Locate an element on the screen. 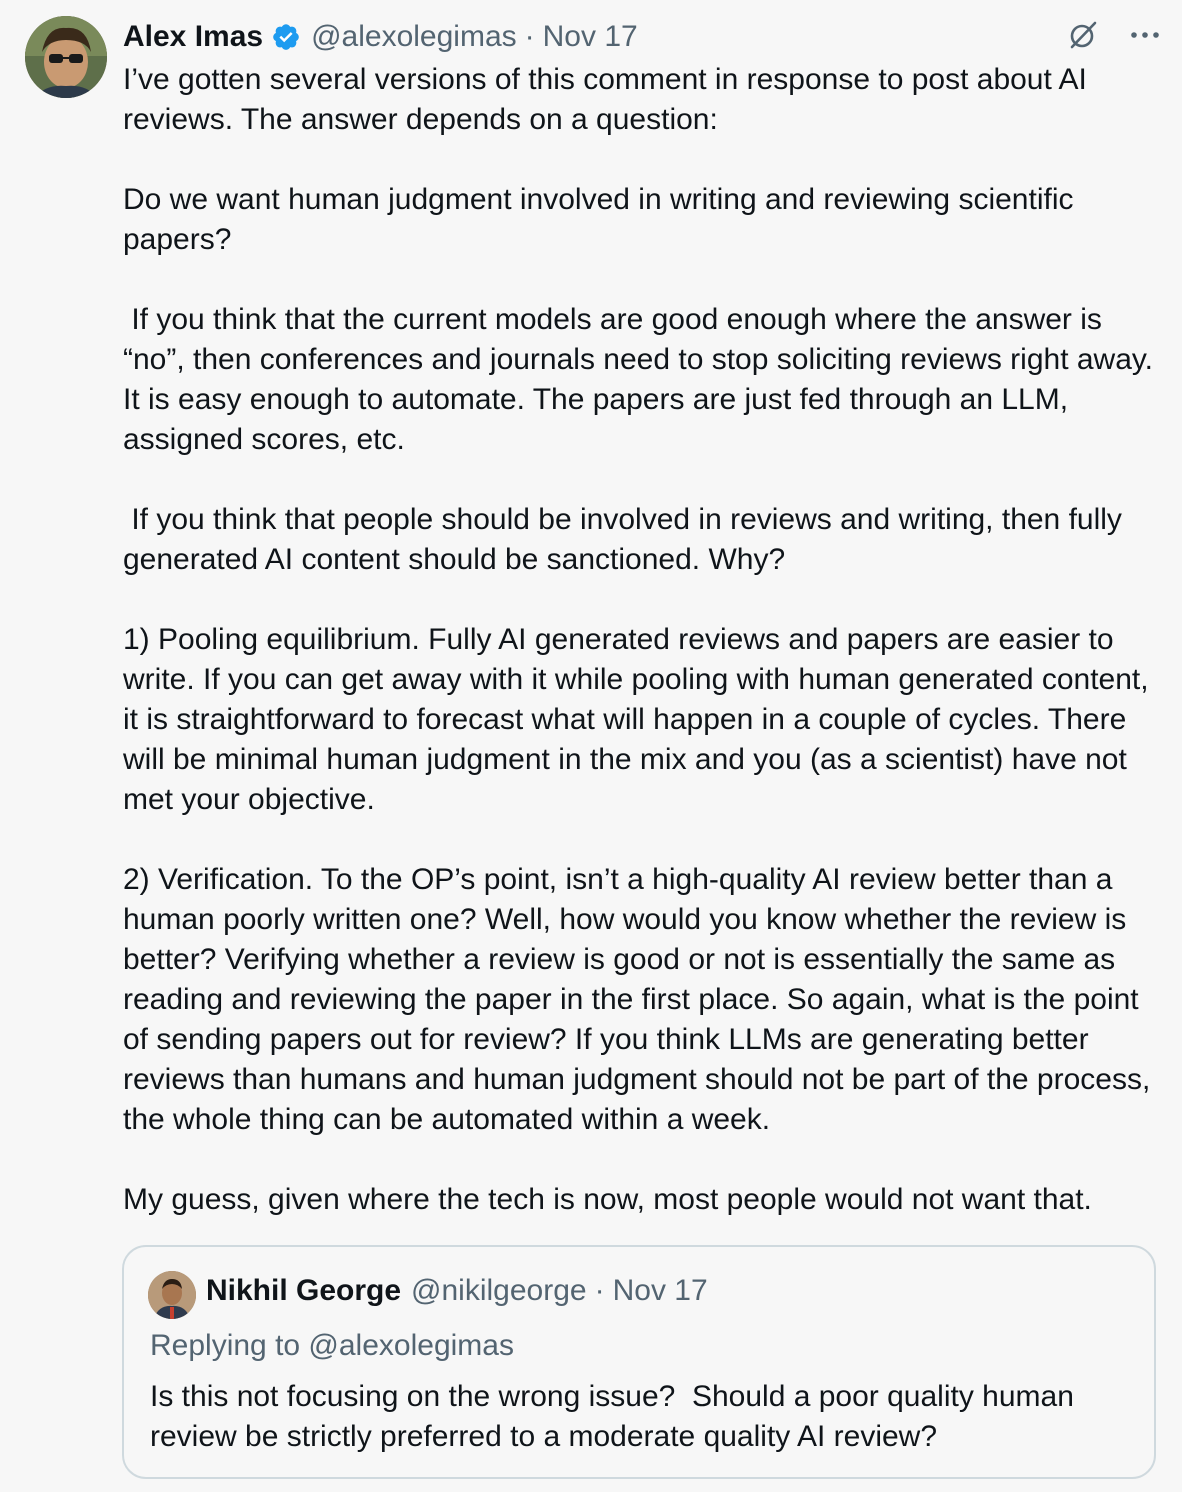  grok-icon is located at coordinates (1083, 35).